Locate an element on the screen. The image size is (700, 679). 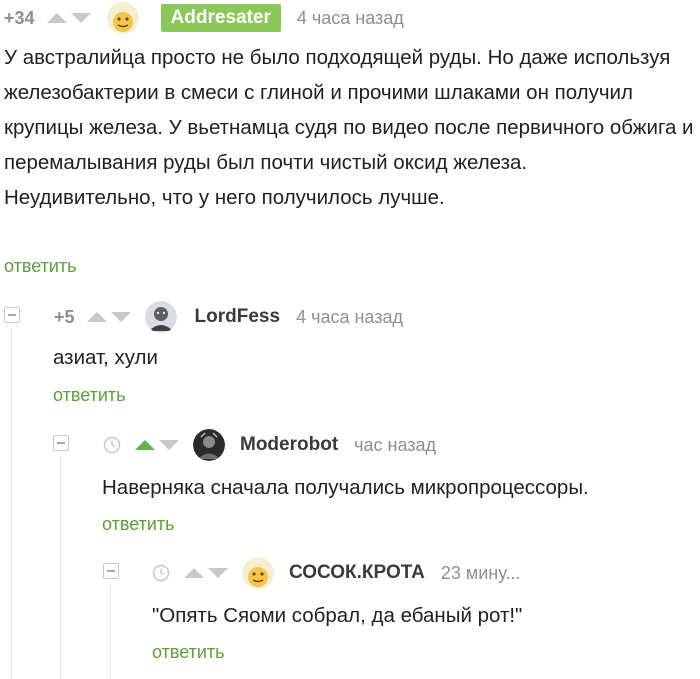
comment-time: час назад is located at coordinates (395, 445).